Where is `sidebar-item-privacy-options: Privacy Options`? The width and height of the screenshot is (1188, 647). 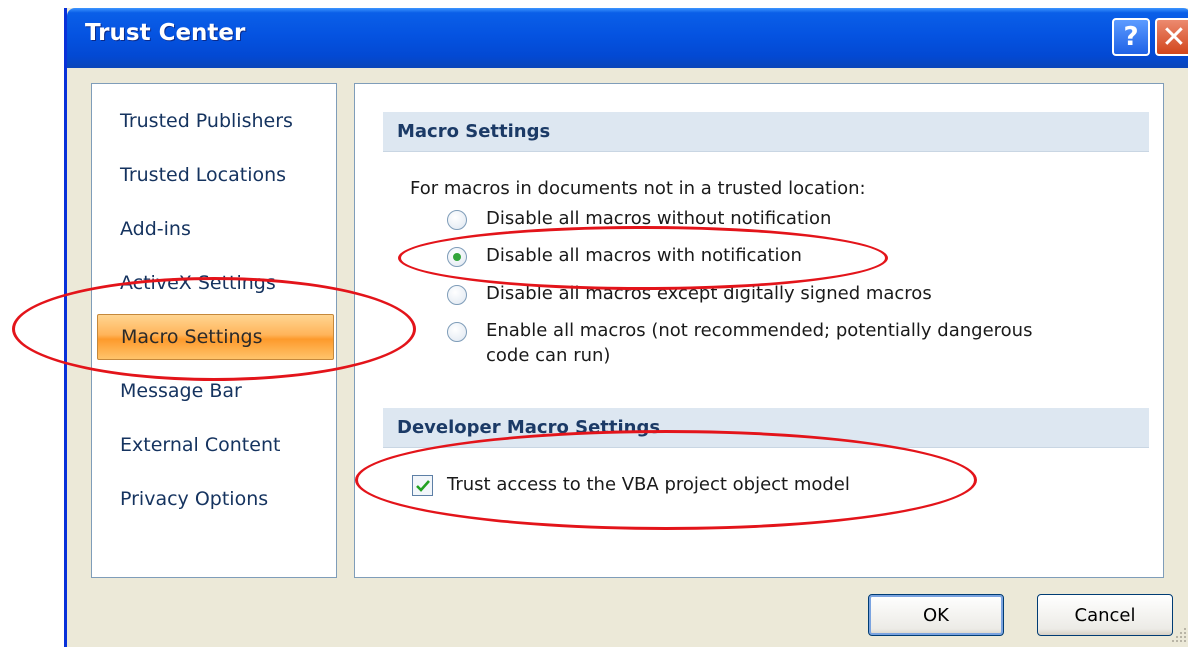
sidebar-item-privacy-options: Privacy Options is located at coordinates (215, 499).